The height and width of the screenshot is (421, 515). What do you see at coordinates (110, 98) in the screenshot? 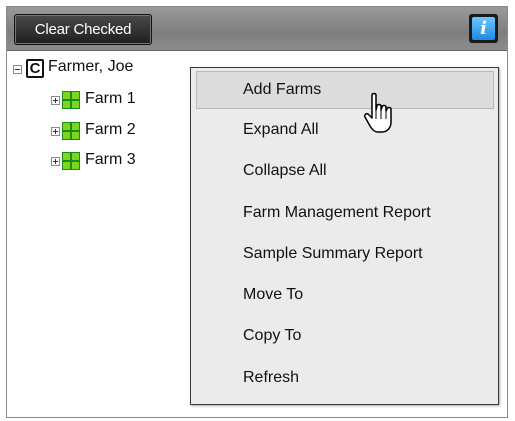
I see `tree-node-farm-label: Farm 1` at bounding box center [110, 98].